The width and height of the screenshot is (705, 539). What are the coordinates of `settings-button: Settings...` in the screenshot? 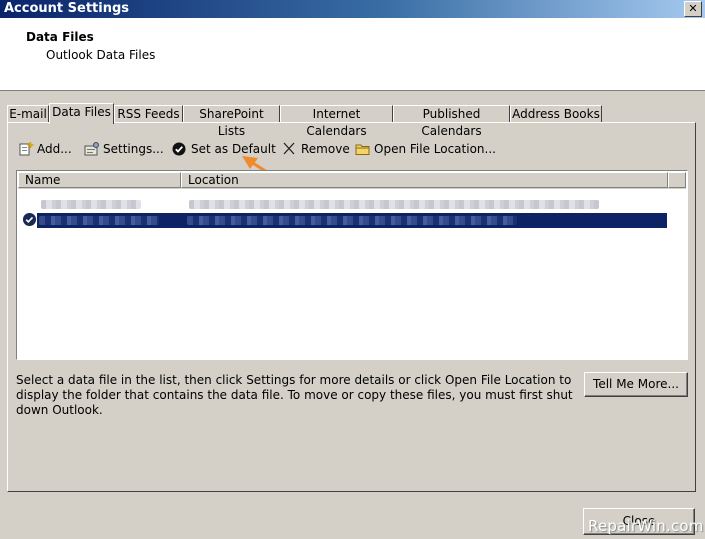 It's located at (124, 149).